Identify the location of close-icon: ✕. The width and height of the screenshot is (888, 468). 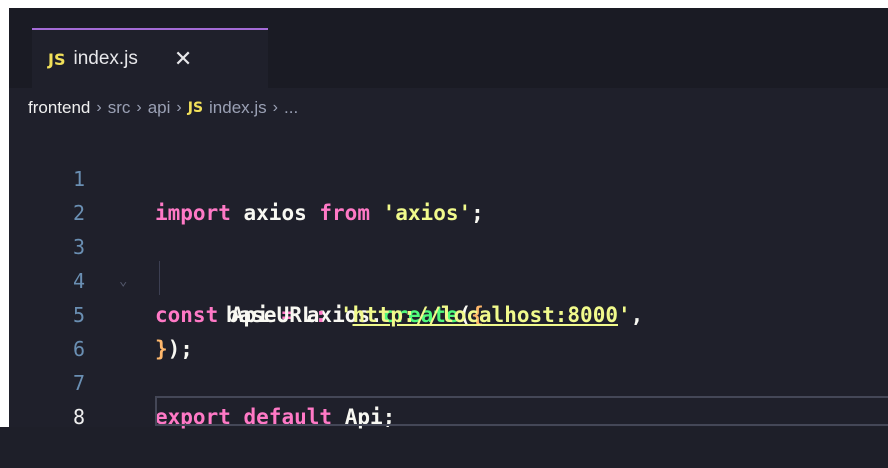
(183, 59).